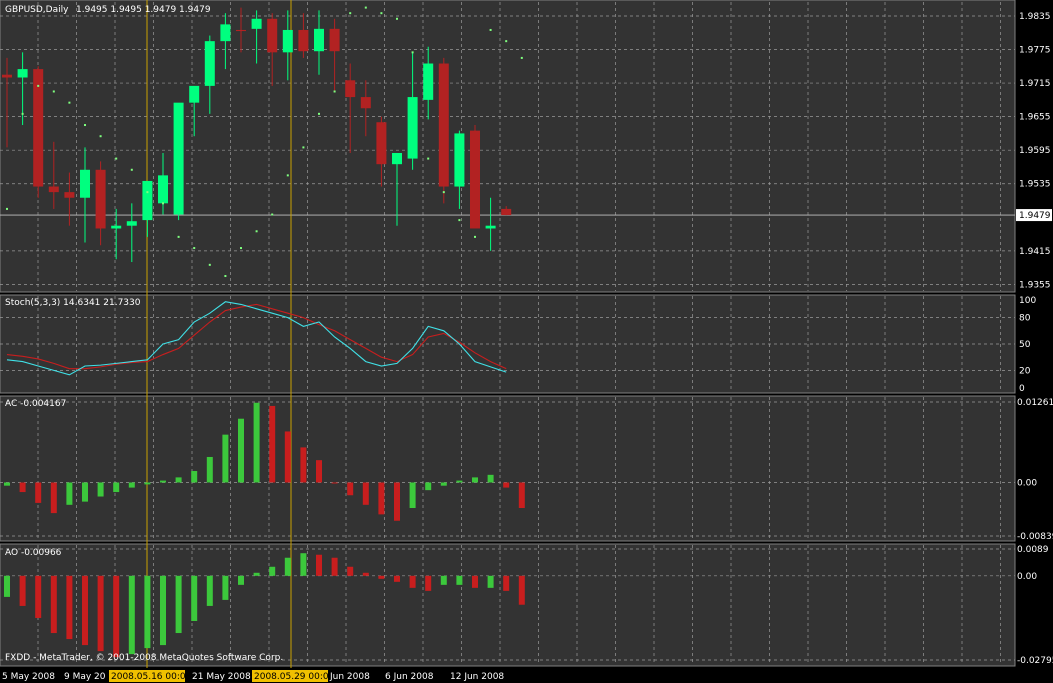 The width and height of the screenshot is (1053, 683). I want to click on price-axis-label: 1.9355, so click(1035, 285).